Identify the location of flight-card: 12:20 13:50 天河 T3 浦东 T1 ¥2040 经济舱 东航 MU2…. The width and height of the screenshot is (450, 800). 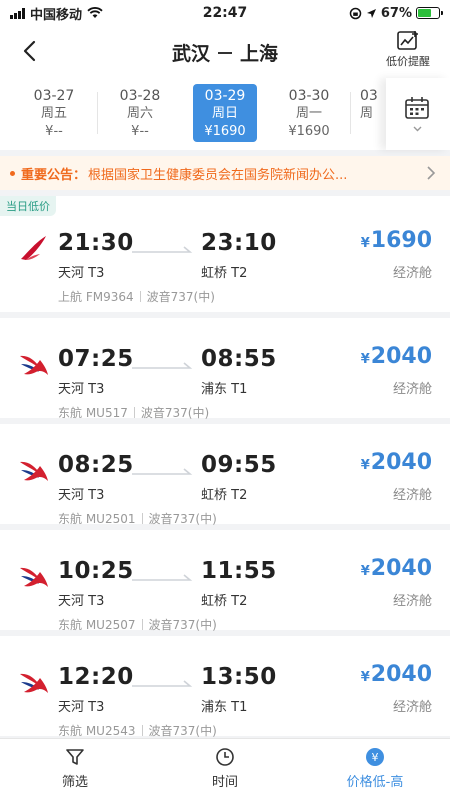
(225, 687).